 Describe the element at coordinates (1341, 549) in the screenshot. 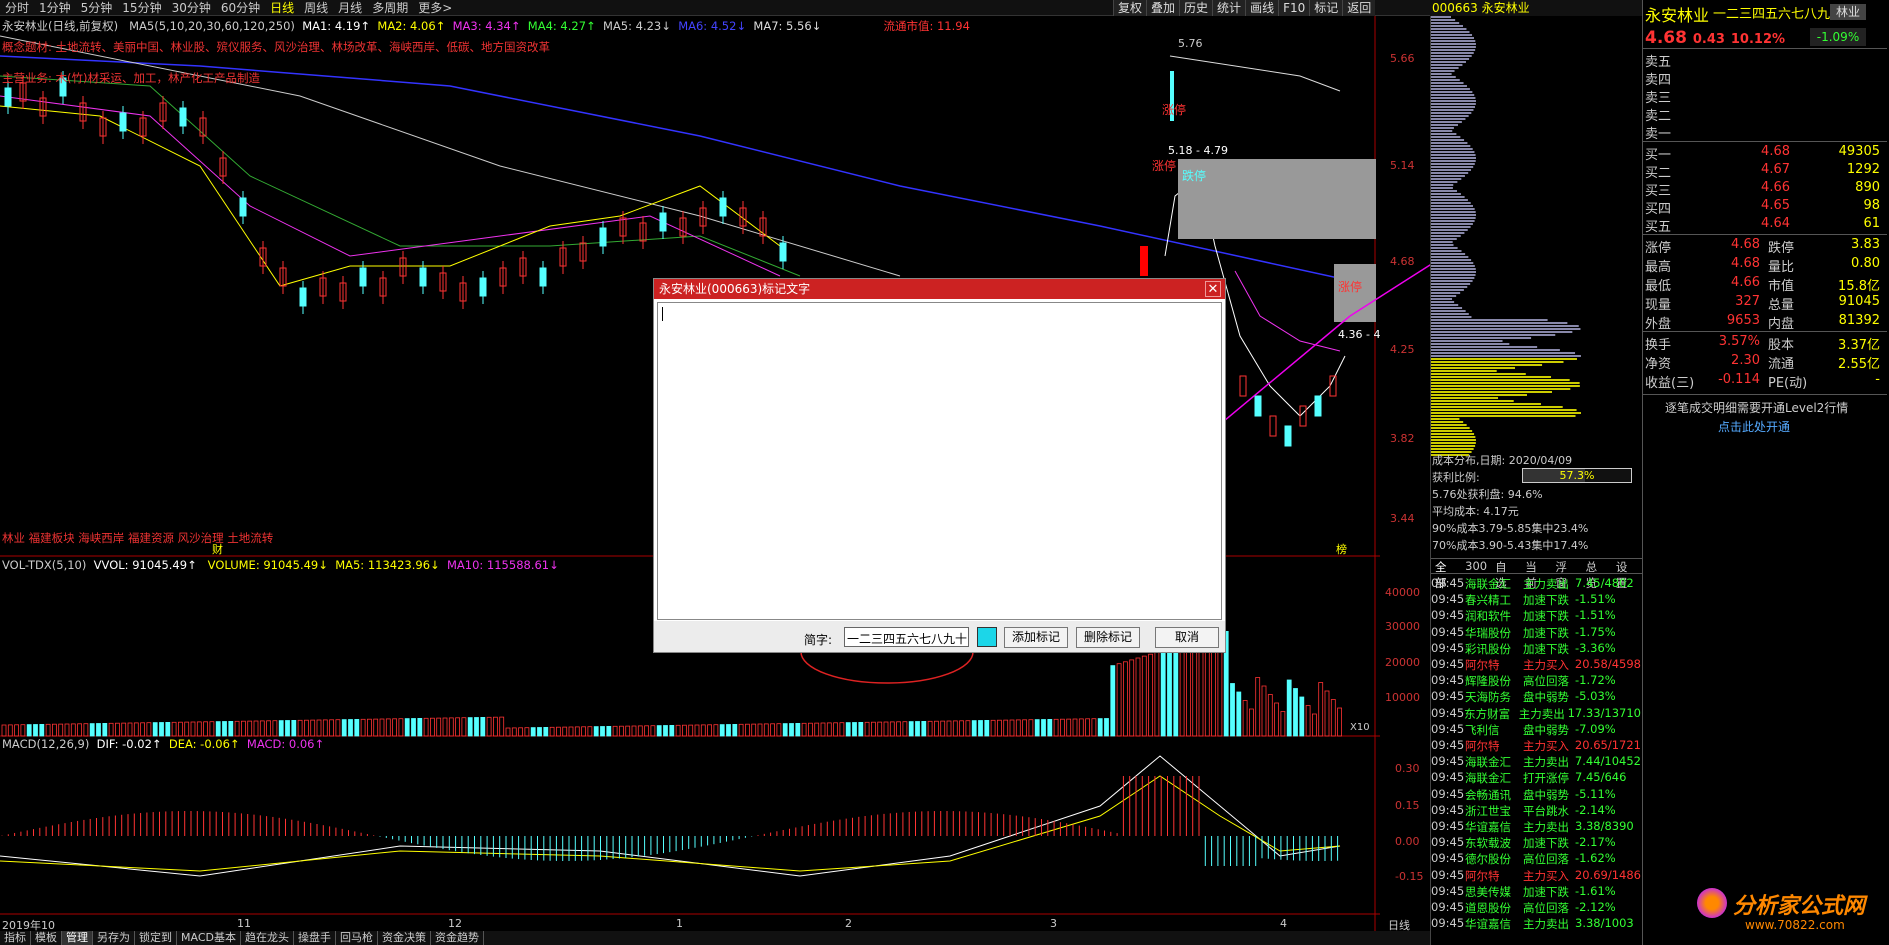

I see `list-marker: 榜` at that location.